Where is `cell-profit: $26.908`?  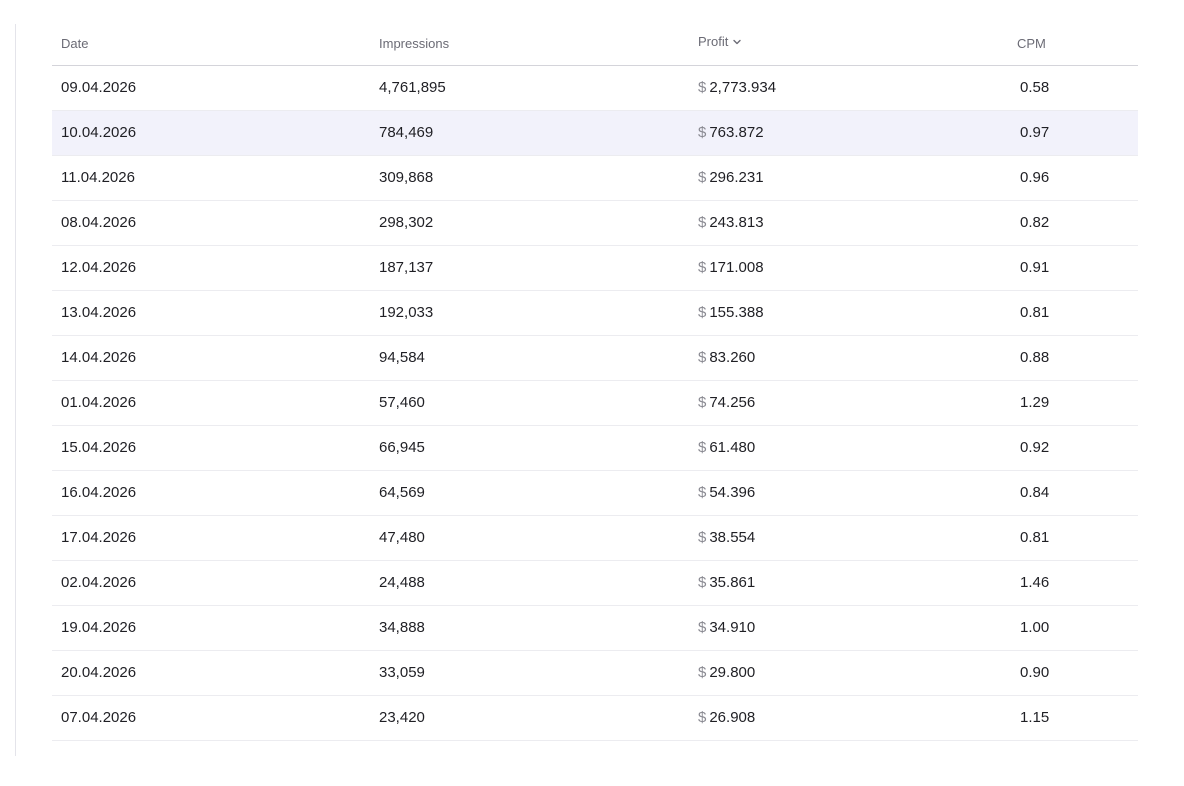
cell-profit: $26.908 is located at coordinates (726, 717).